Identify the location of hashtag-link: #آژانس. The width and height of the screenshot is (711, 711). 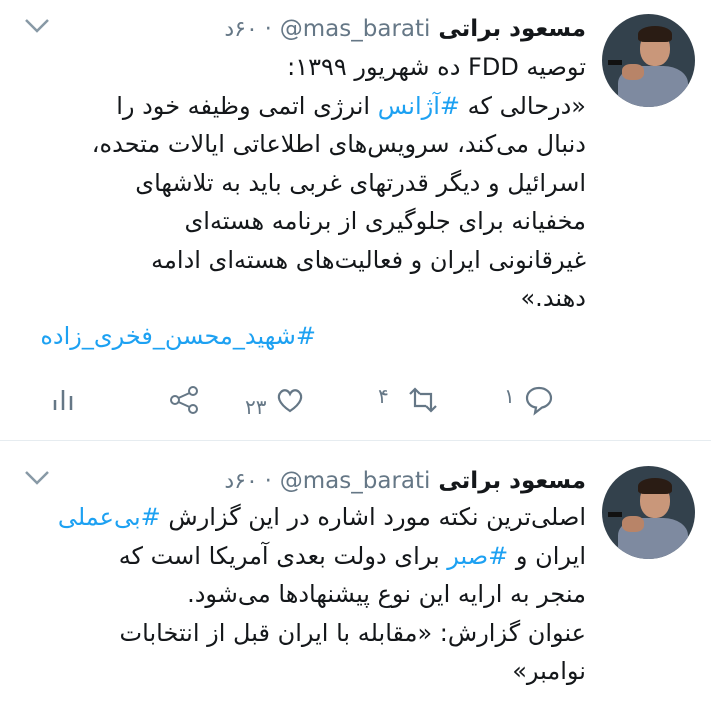
(419, 106).